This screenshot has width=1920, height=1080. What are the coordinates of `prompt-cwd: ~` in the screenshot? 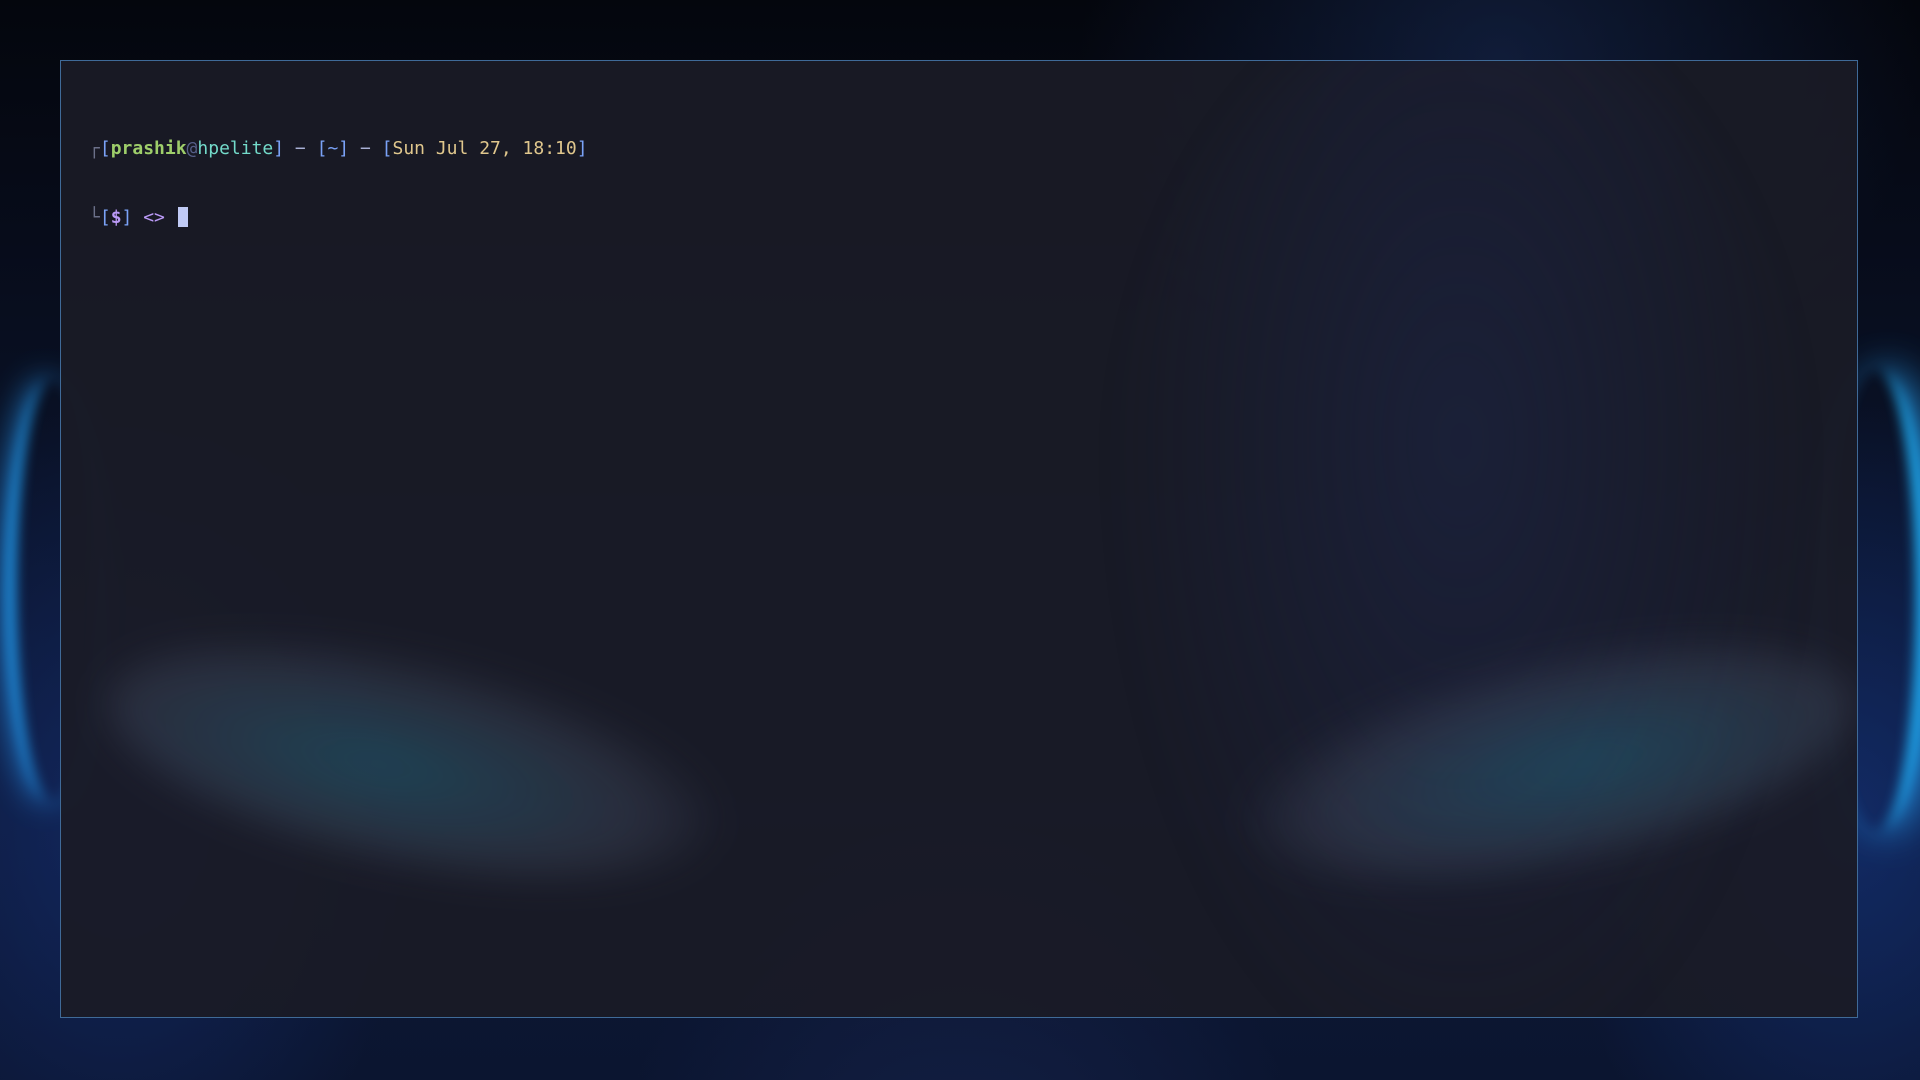 It's located at (333, 148).